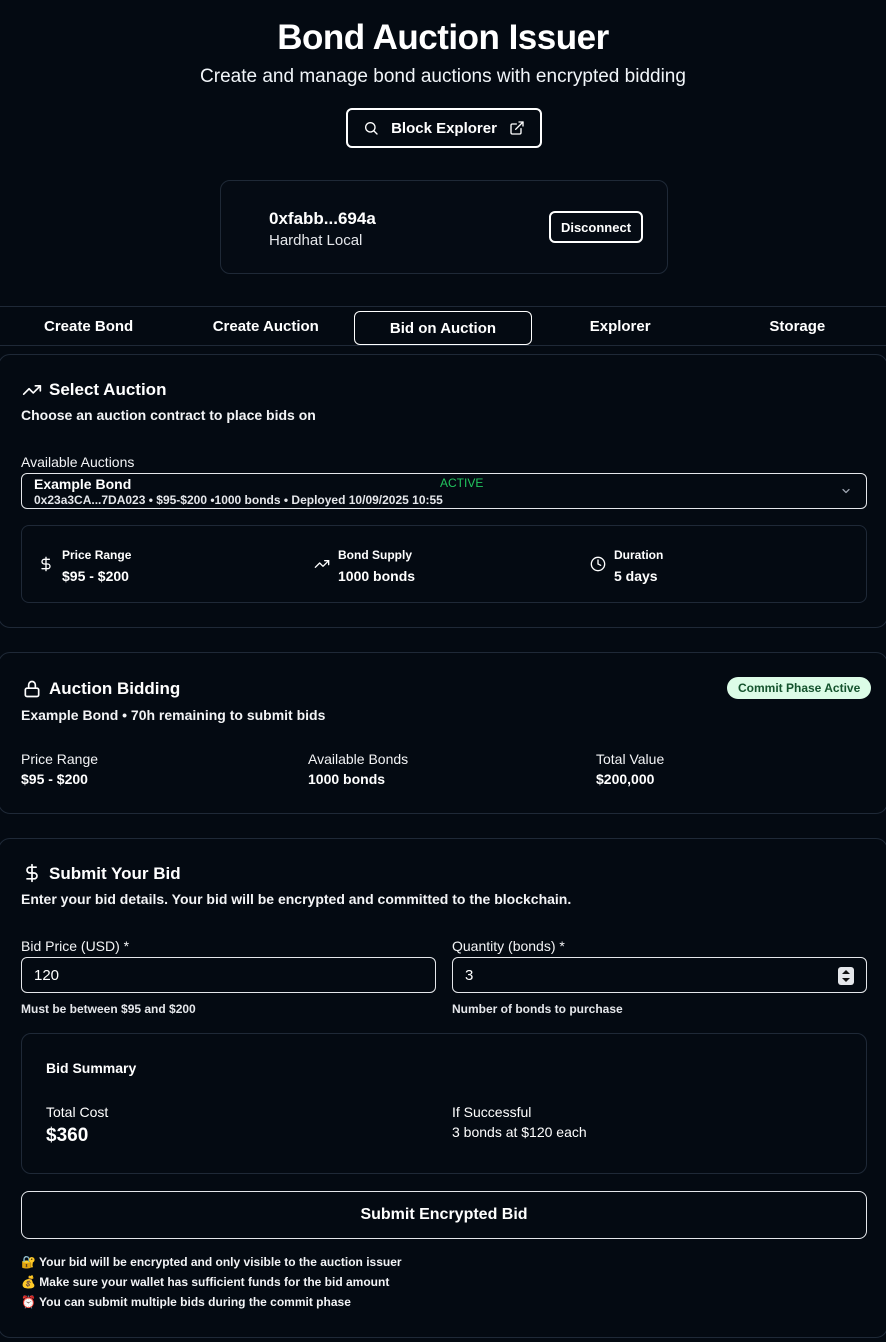 This screenshot has width=886, height=1342. I want to click on stat-price-range-value: $95 - $200, so click(54, 779).